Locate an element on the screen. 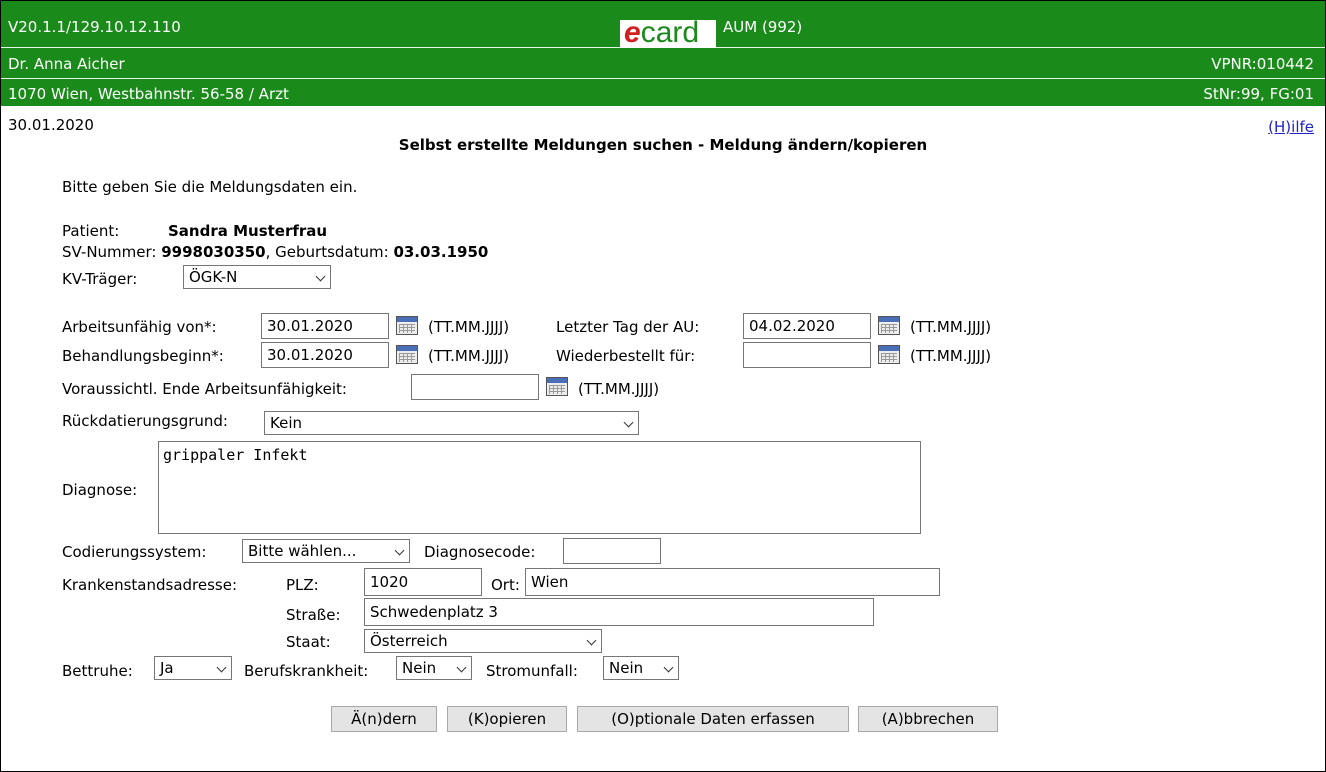  staat-label: Staat: is located at coordinates (308, 642).